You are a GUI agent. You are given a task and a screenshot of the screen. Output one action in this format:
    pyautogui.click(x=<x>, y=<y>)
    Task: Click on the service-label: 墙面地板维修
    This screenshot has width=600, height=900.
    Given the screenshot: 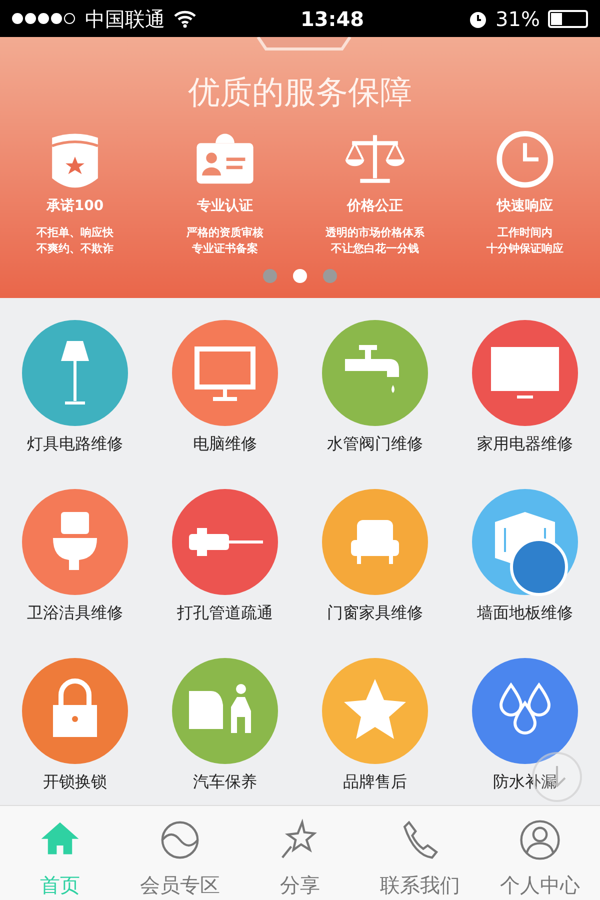 What is the action you would take?
    pyautogui.click(x=525, y=613)
    